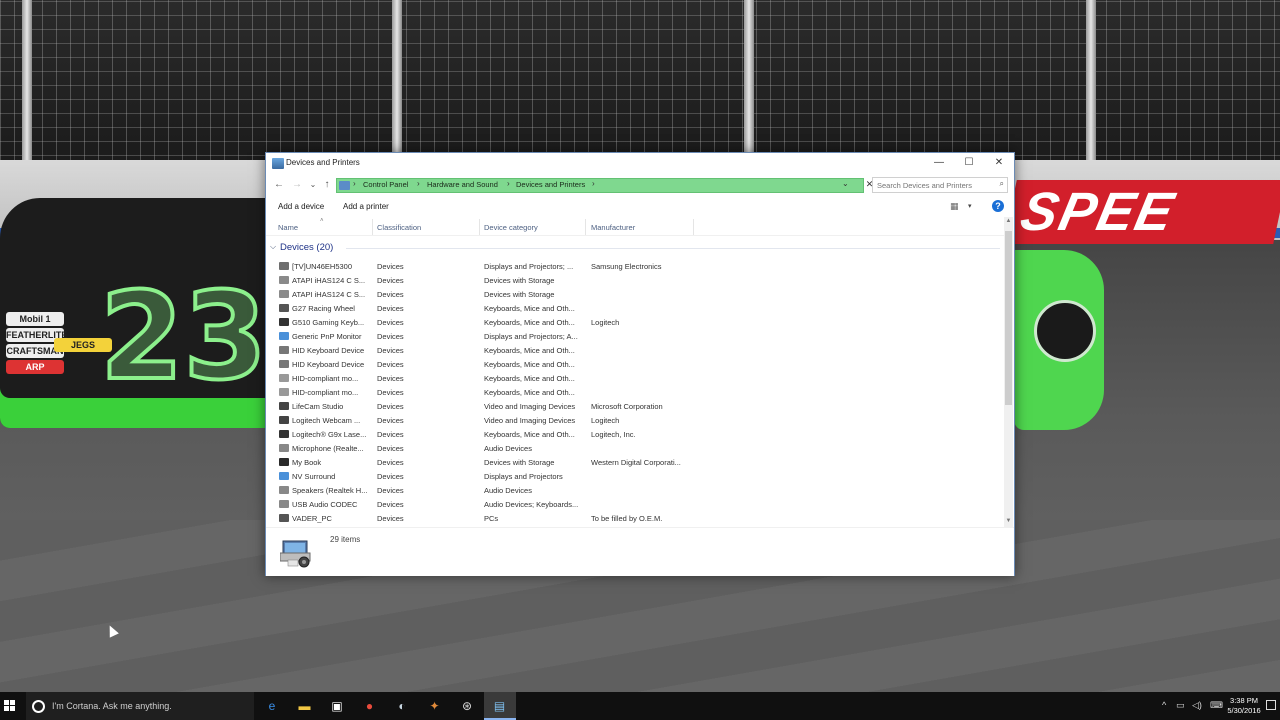 Image resolution: width=1280 pixels, height=720 pixels. Describe the element at coordinates (11, 706) in the screenshot. I see `start-button` at that location.